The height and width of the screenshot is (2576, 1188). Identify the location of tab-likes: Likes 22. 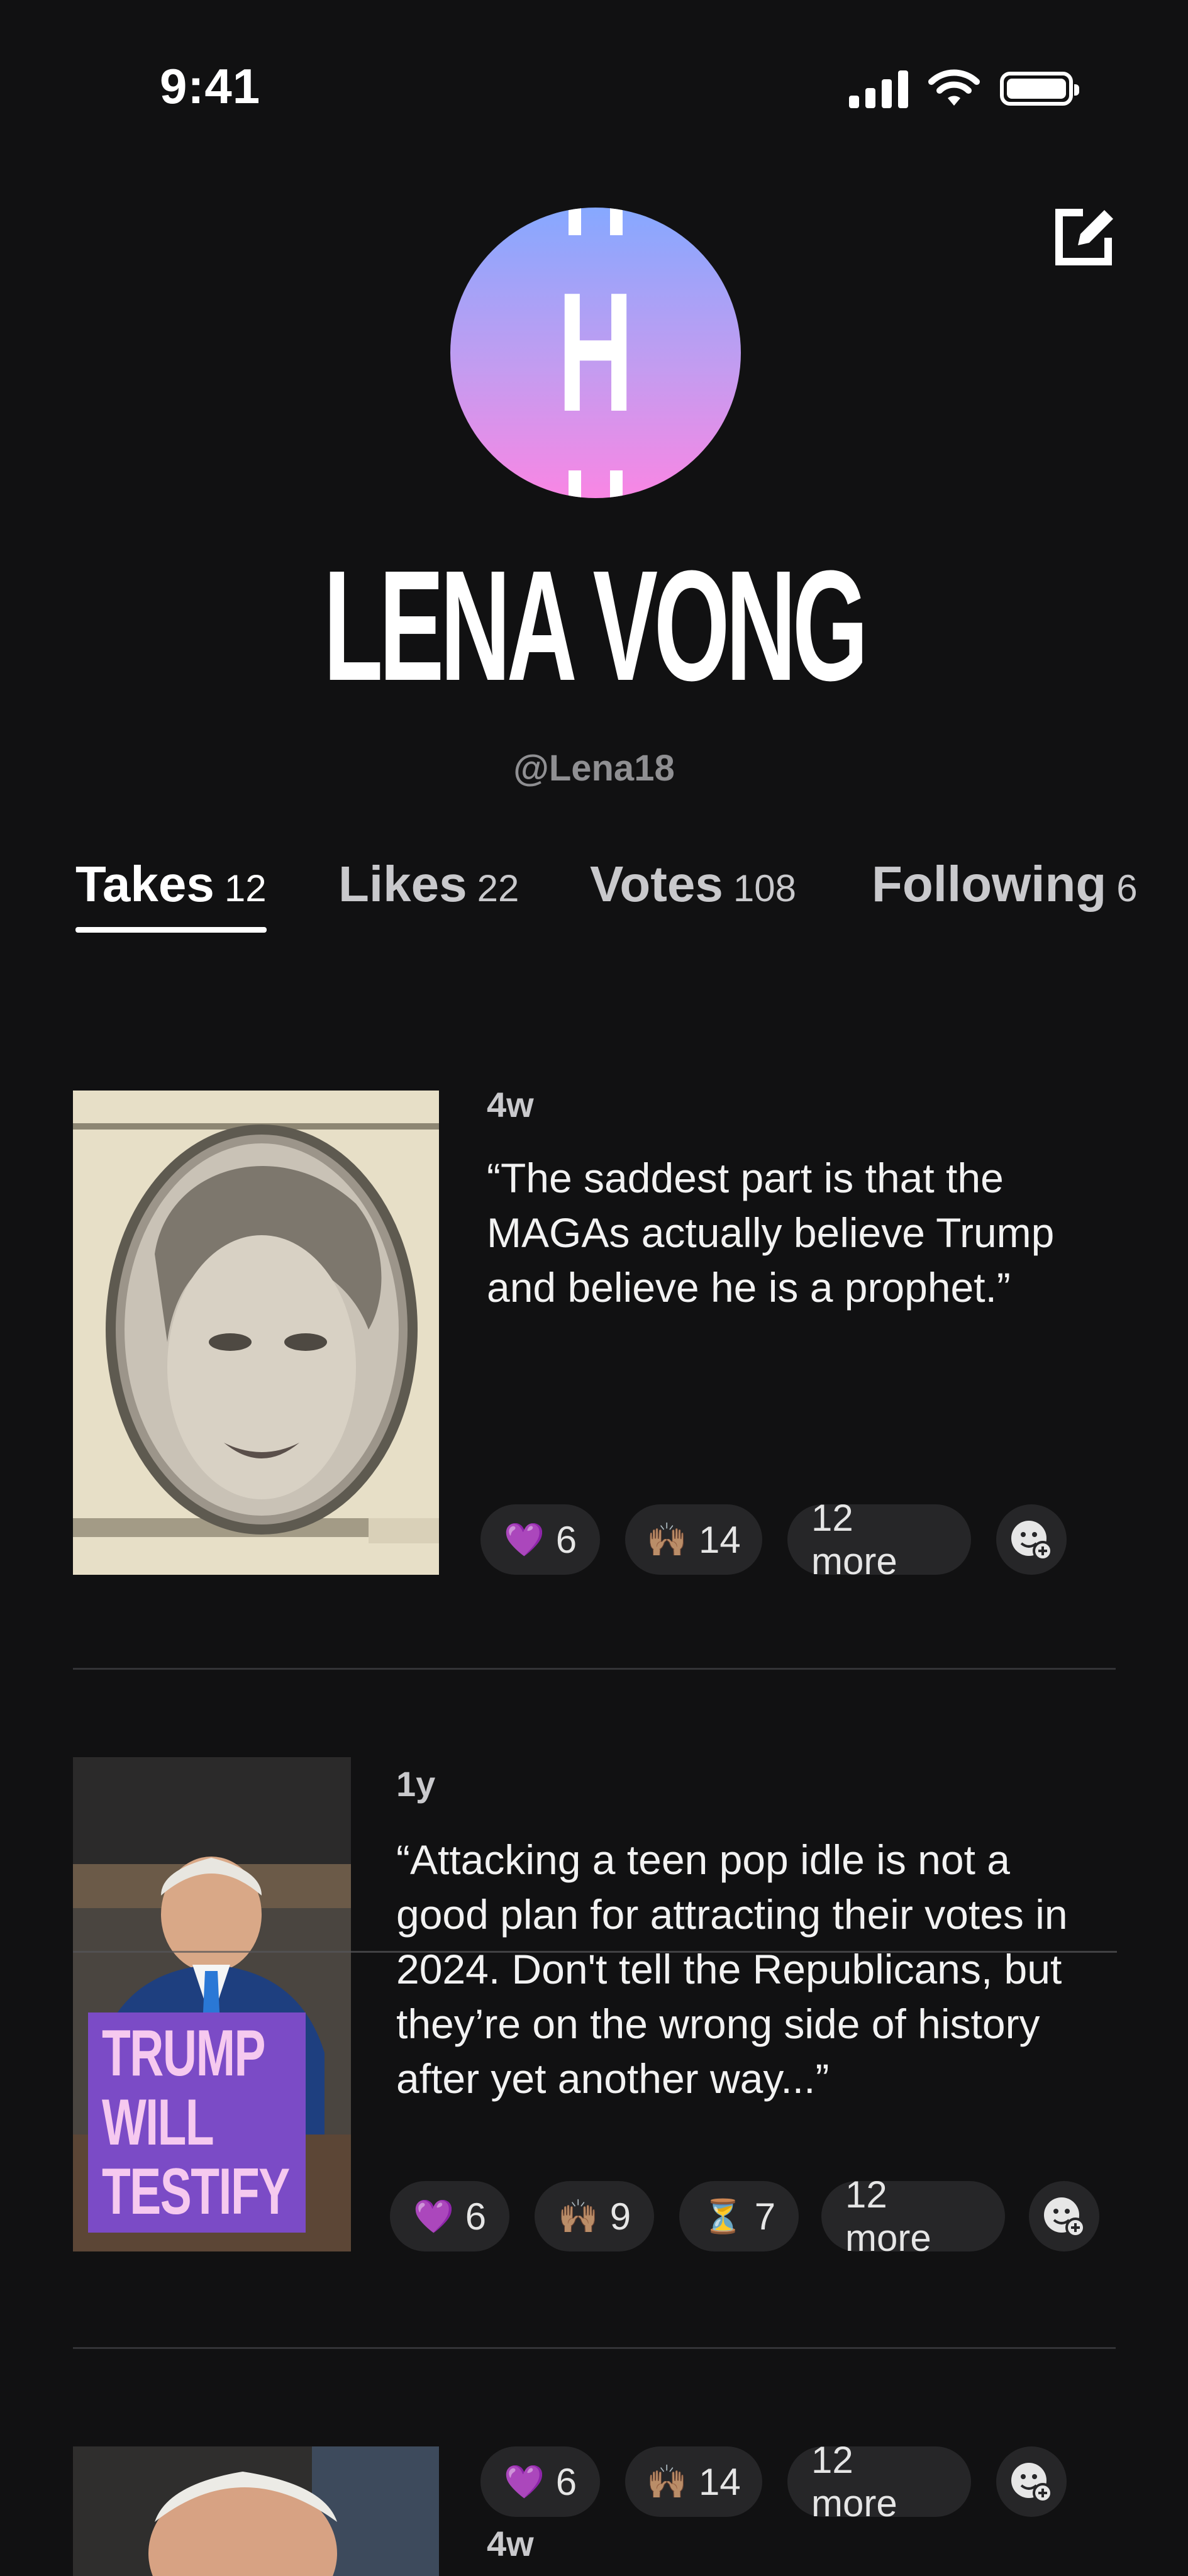
(428, 884).